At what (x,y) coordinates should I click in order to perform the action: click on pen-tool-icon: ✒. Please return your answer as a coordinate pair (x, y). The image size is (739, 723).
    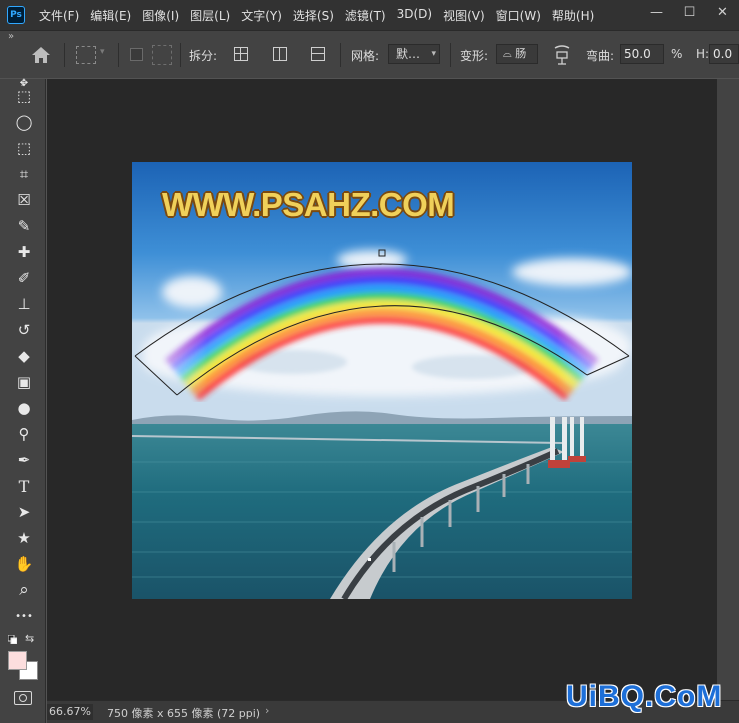
    Looking at the image, I should click on (24, 460).